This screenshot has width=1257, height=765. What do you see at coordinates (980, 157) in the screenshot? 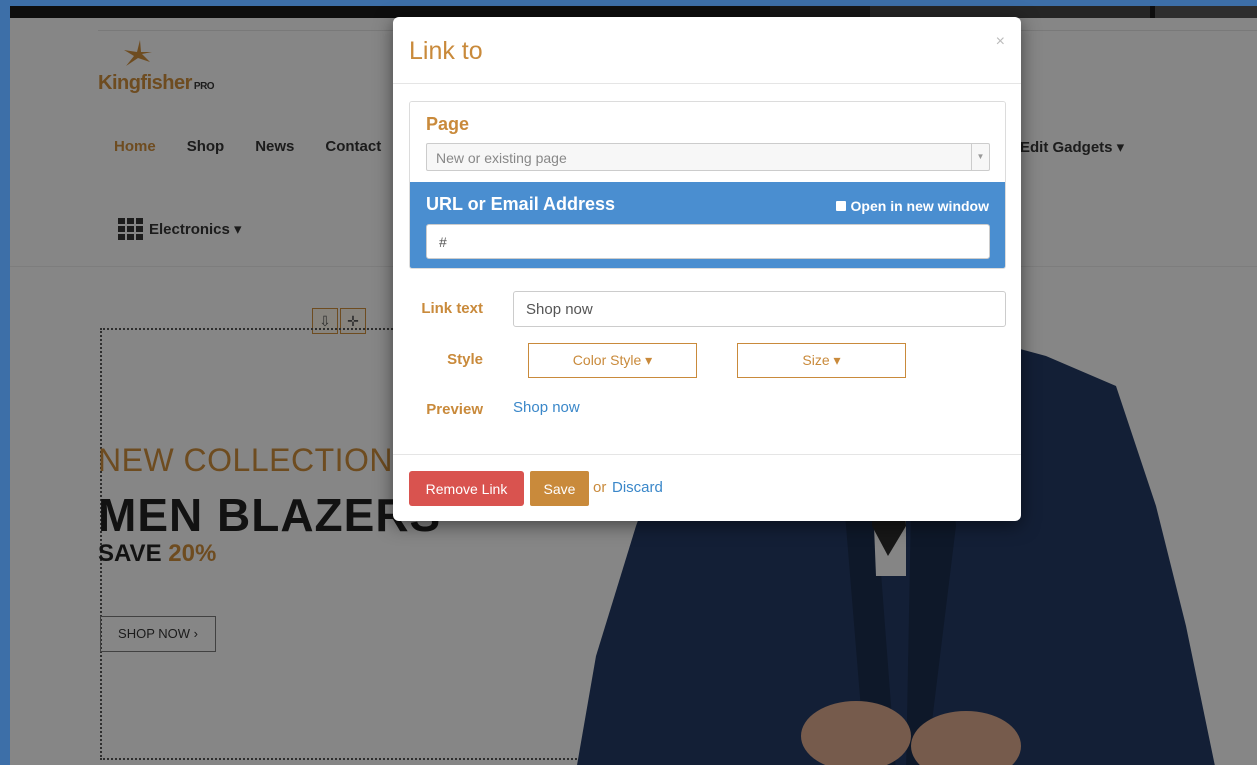
I see `chevron-down-icon: ▼` at bounding box center [980, 157].